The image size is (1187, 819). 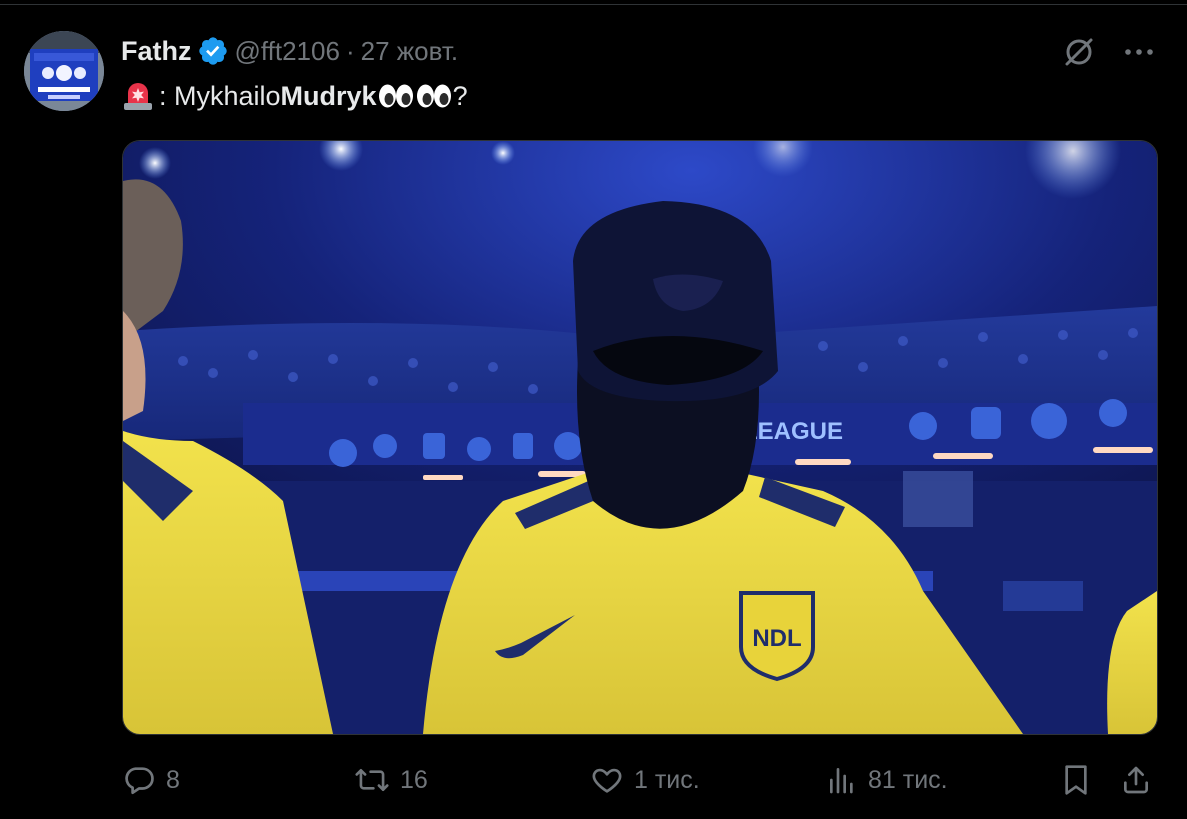 I want to click on post-text: : Mykhailo Mudryk ?, so click(x=294, y=96).